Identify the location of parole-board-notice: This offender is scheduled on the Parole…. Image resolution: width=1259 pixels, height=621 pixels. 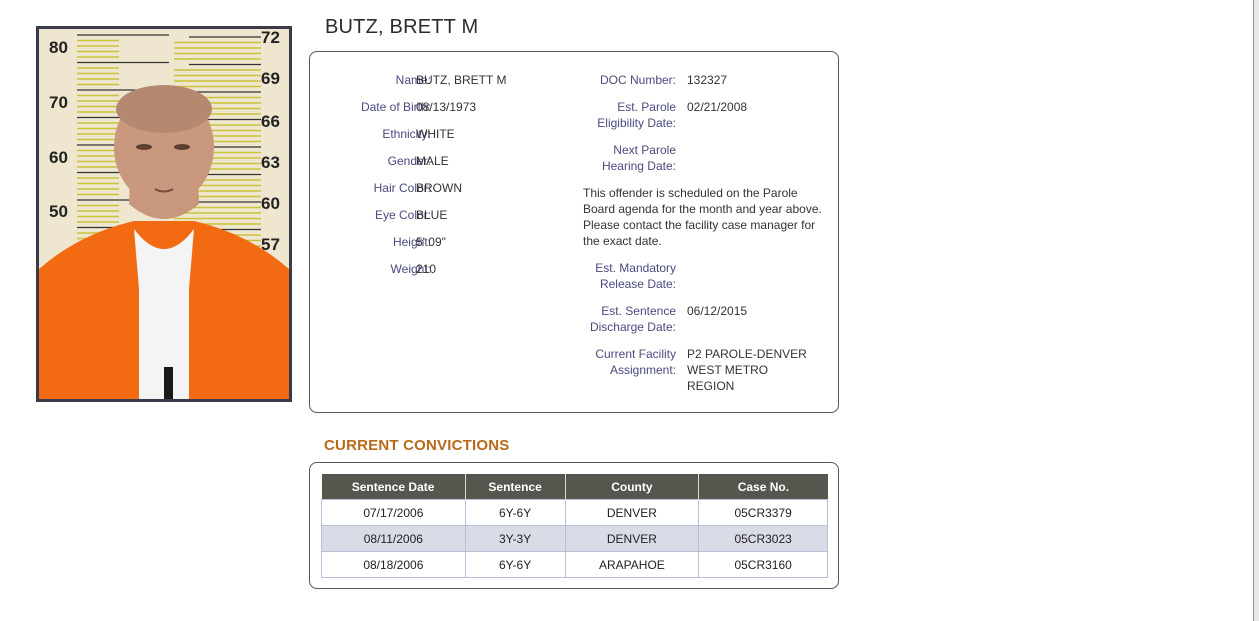
(702, 217).